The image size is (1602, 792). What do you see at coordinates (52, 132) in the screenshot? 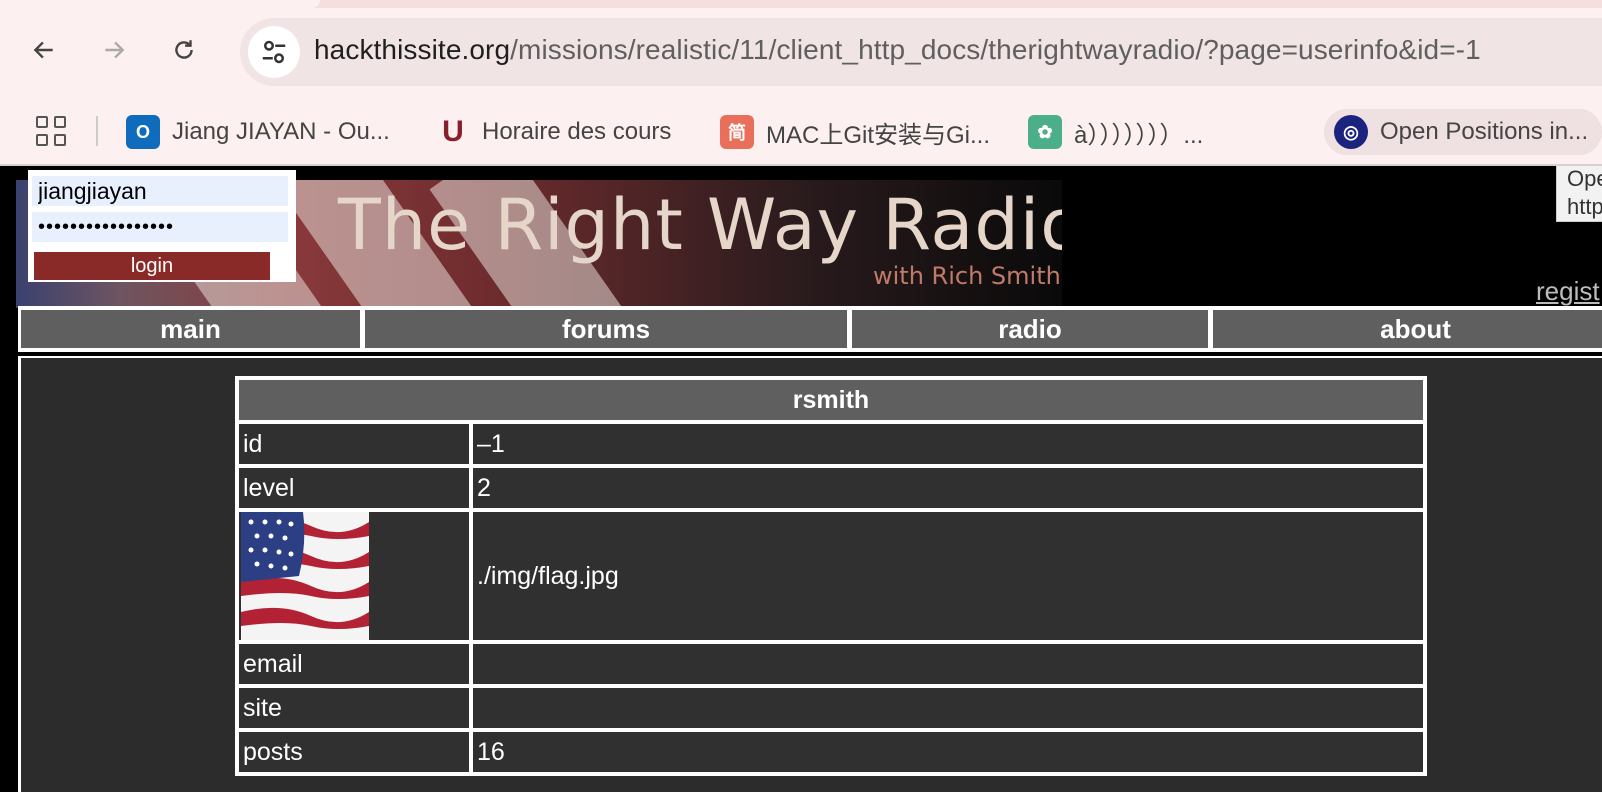
I see `apps-grid-icon` at bounding box center [52, 132].